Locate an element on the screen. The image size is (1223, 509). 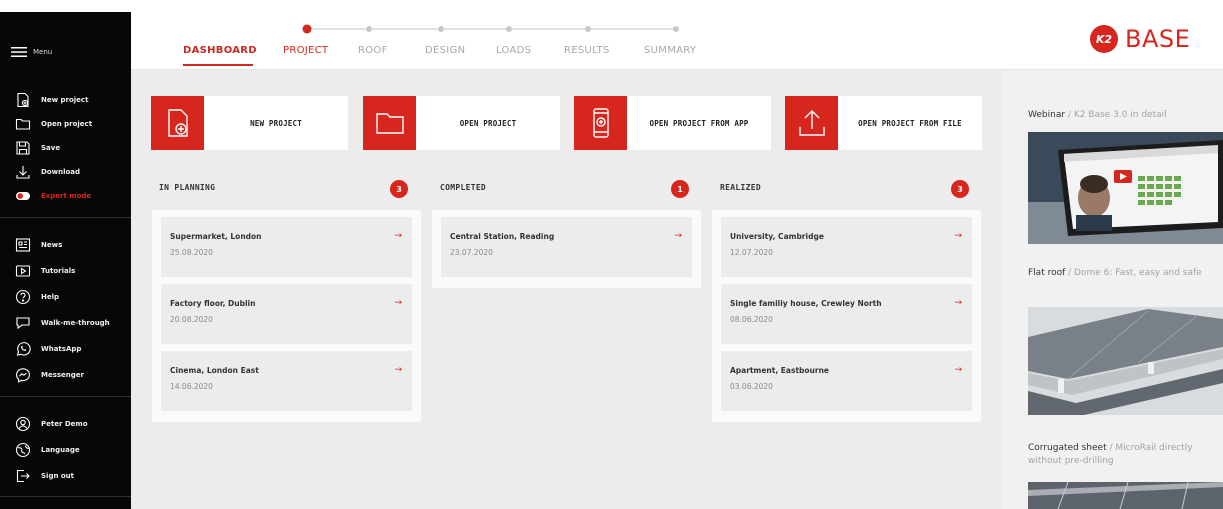
project-name: Apartment, Eastbourne is located at coordinates (780, 370).